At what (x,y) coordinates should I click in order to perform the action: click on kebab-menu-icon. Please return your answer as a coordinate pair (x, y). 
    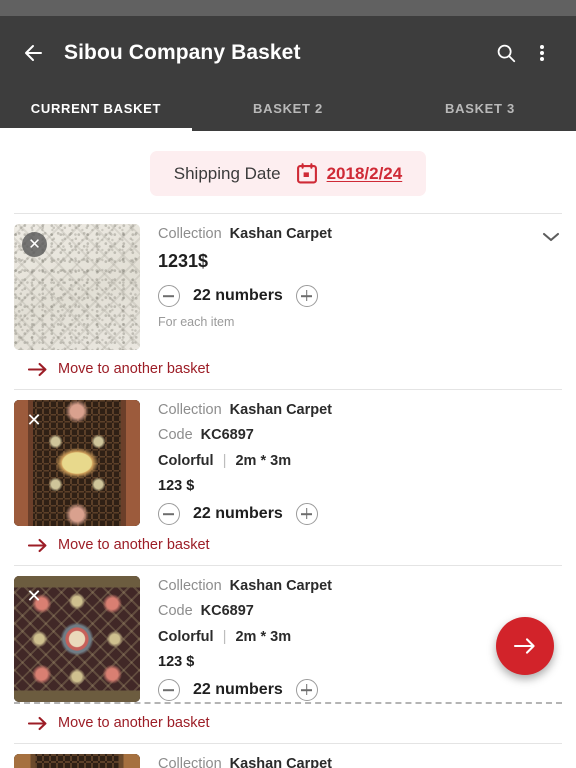
    Looking at the image, I should click on (542, 53).